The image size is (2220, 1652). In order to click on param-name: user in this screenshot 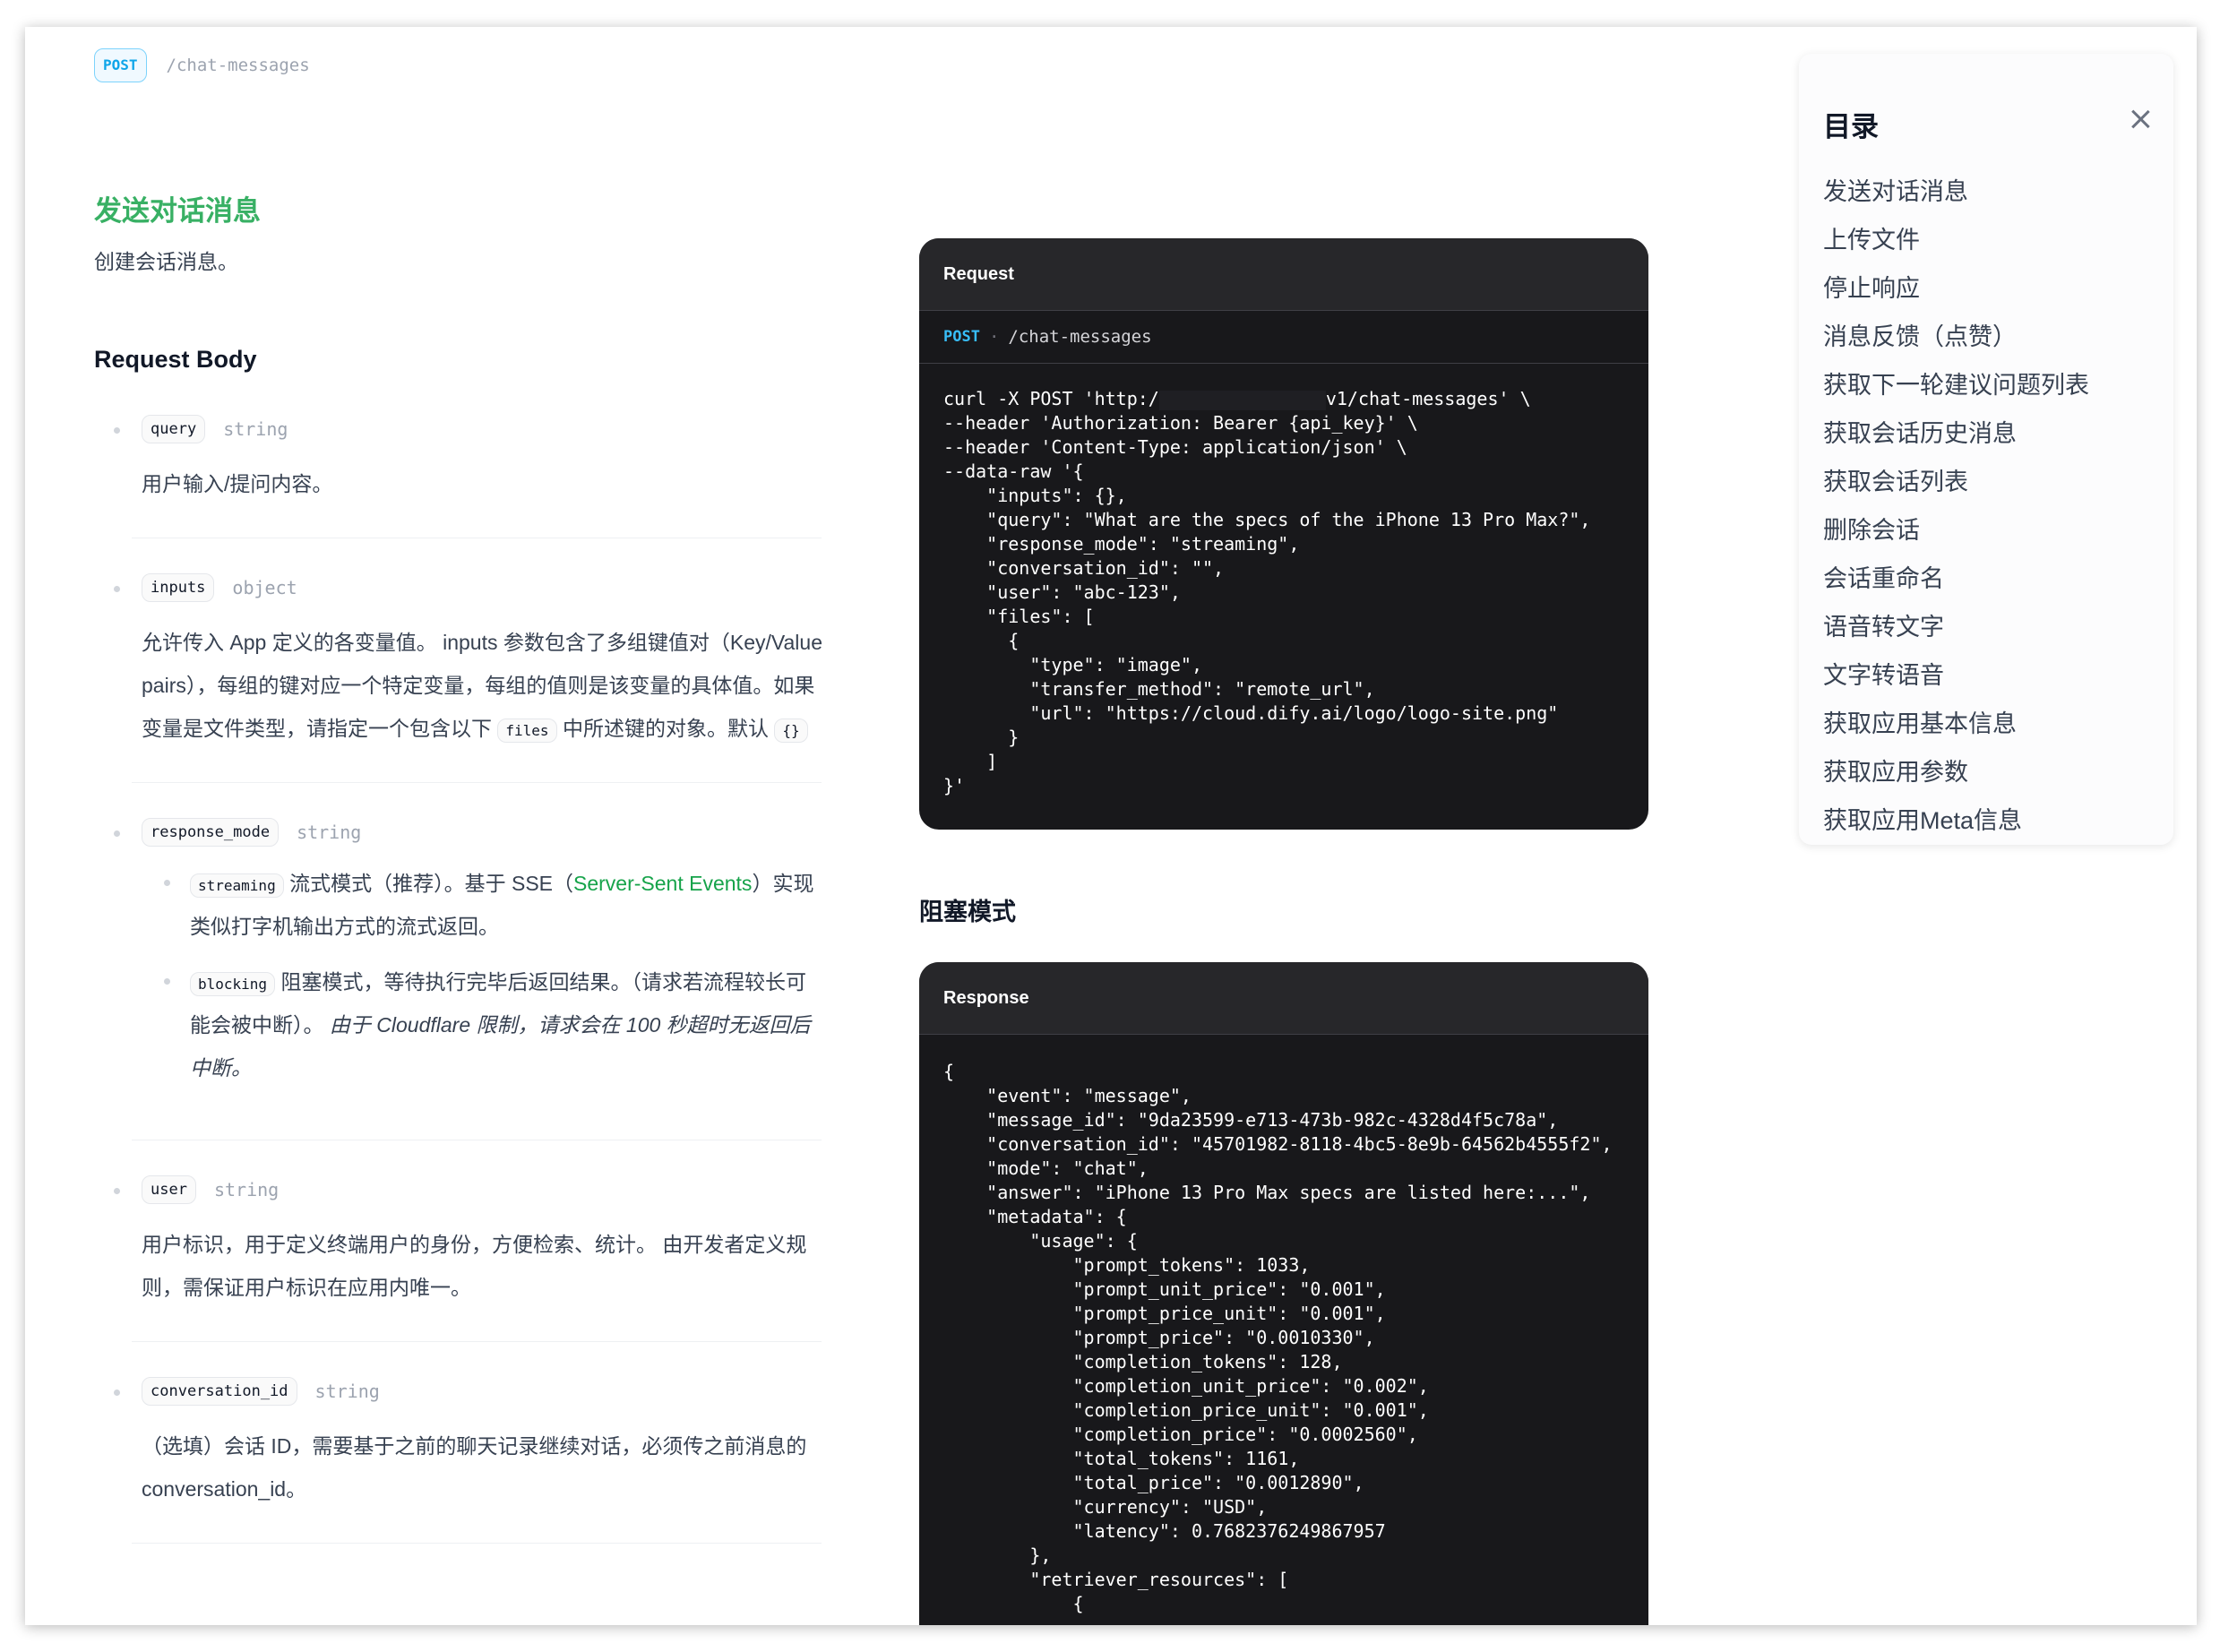, I will do `click(169, 1189)`.